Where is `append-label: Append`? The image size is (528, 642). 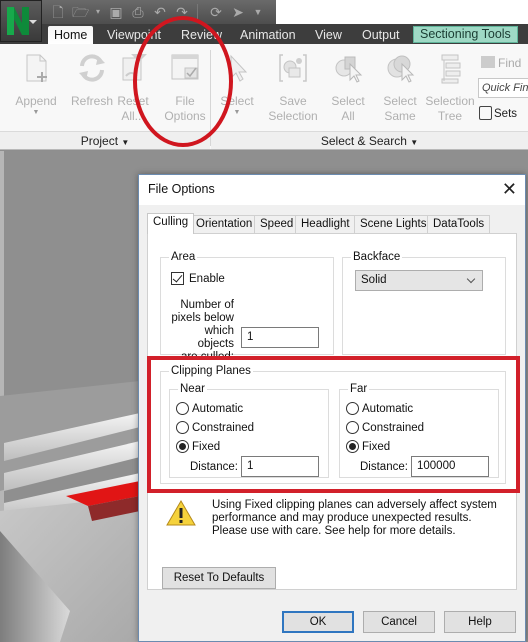 append-label: Append is located at coordinates (36, 101).